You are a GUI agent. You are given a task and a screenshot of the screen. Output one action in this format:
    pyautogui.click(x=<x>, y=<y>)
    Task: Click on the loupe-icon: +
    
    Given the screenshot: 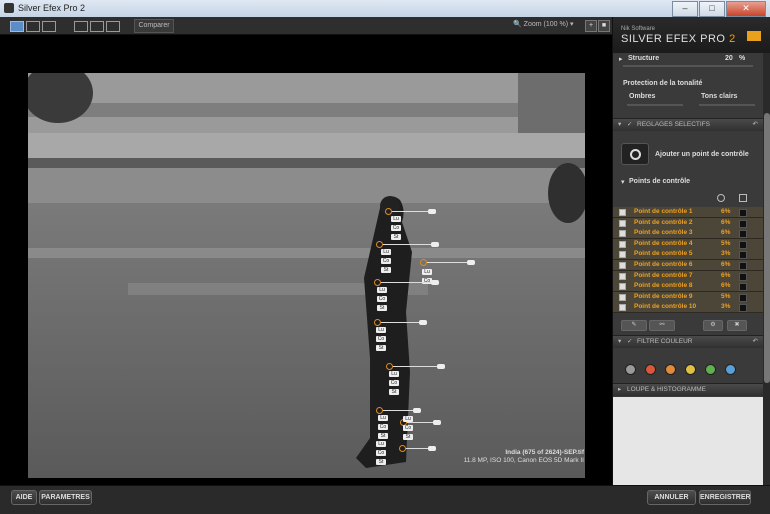 What is the action you would take?
    pyautogui.click(x=591, y=26)
    